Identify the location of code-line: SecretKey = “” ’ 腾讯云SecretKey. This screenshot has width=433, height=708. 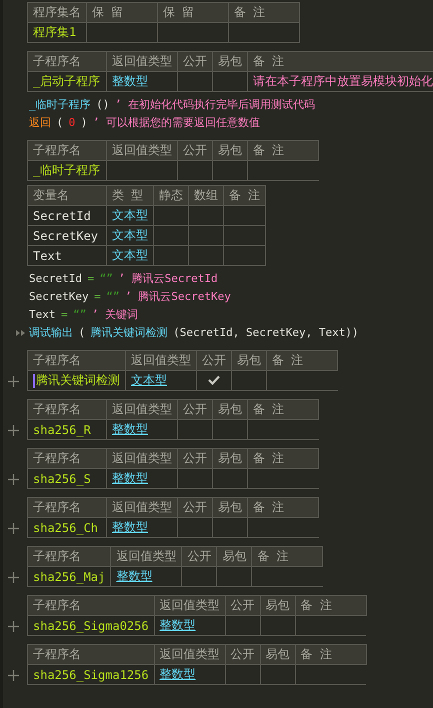
(130, 297).